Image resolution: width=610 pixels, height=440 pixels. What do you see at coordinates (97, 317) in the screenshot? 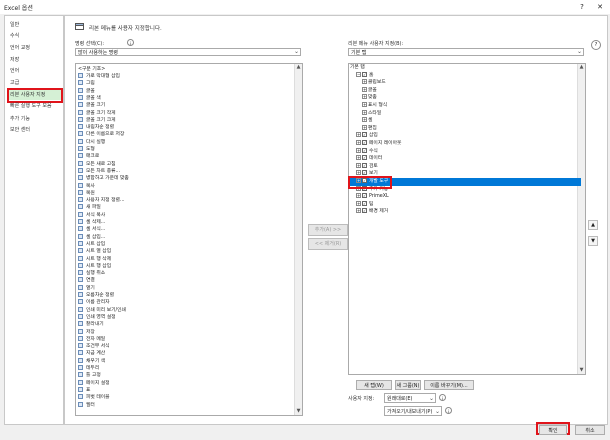
I see `list-item: 인쇄 영역 설정` at bounding box center [97, 317].